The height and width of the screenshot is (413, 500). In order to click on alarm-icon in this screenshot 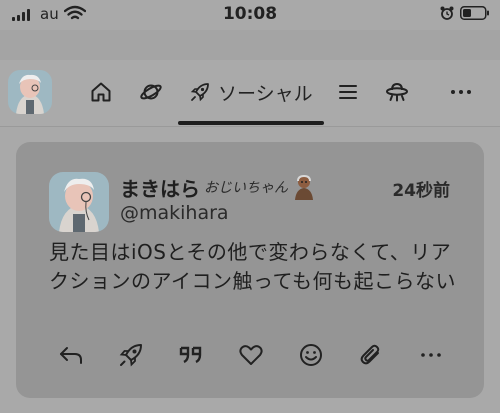, I will do `click(447, 13)`.